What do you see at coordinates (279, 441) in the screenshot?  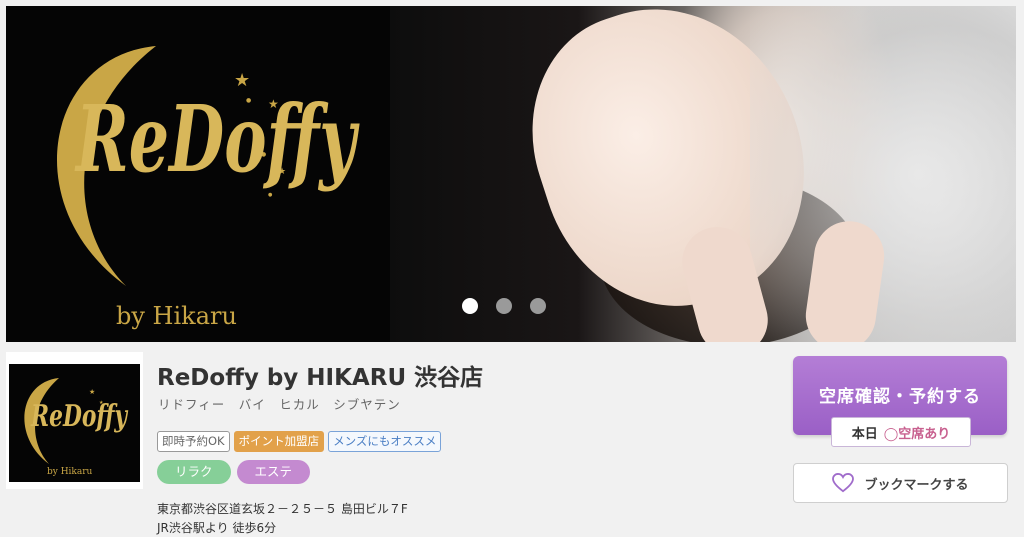 I see `tag-point-member: ポイント加盟店` at bounding box center [279, 441].